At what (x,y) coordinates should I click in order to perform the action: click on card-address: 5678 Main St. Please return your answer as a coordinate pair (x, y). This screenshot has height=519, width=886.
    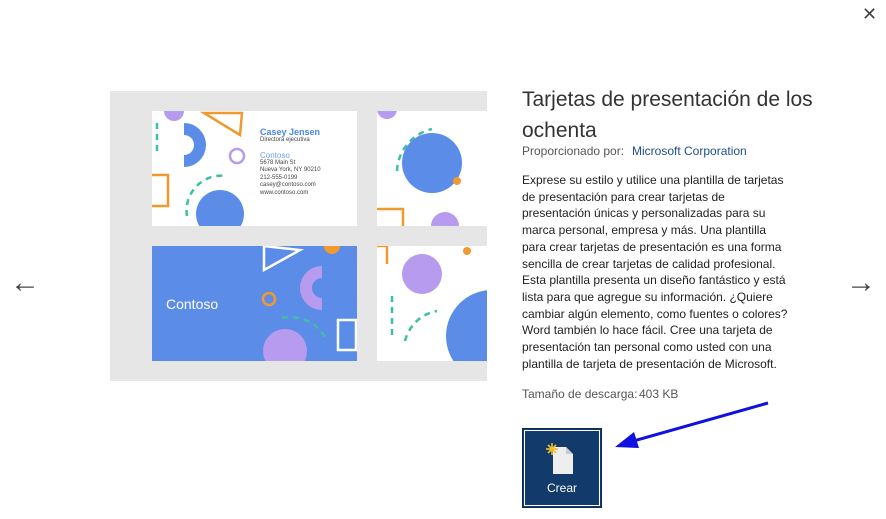
    Looking at the image, I should click on (278, 162).